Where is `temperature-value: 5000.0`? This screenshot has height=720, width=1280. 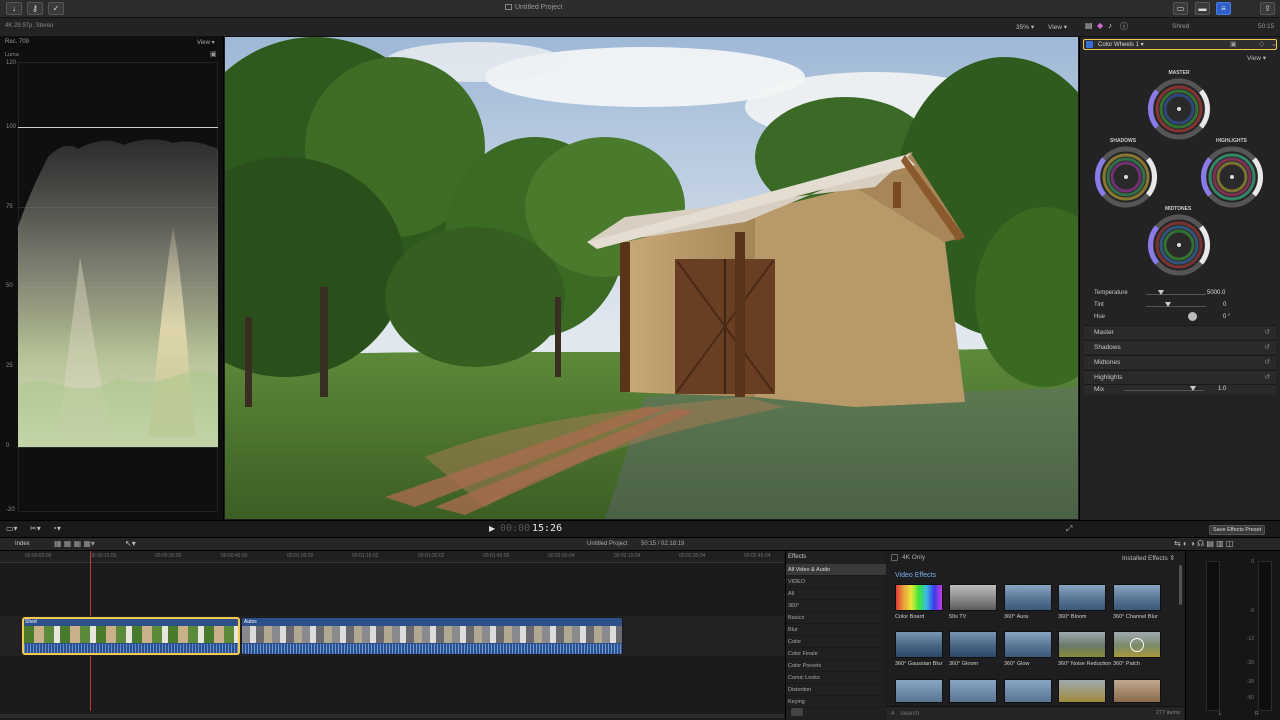
temperature-value: 5000.0 is located at coordinates (1216, 293).